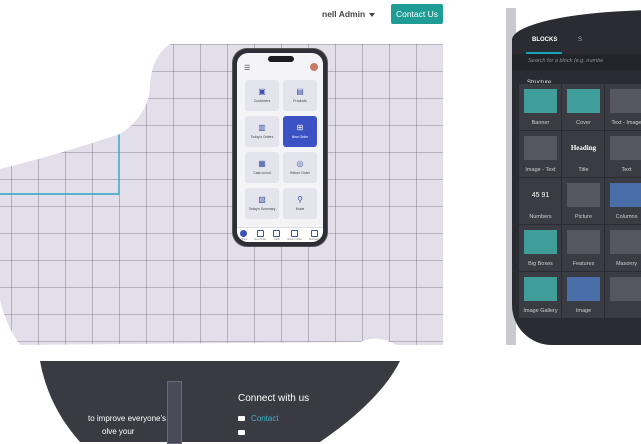 The width and height of the screenshot is (641, 444). I want to click on block-thumbnail: Features, so click(583, 248).